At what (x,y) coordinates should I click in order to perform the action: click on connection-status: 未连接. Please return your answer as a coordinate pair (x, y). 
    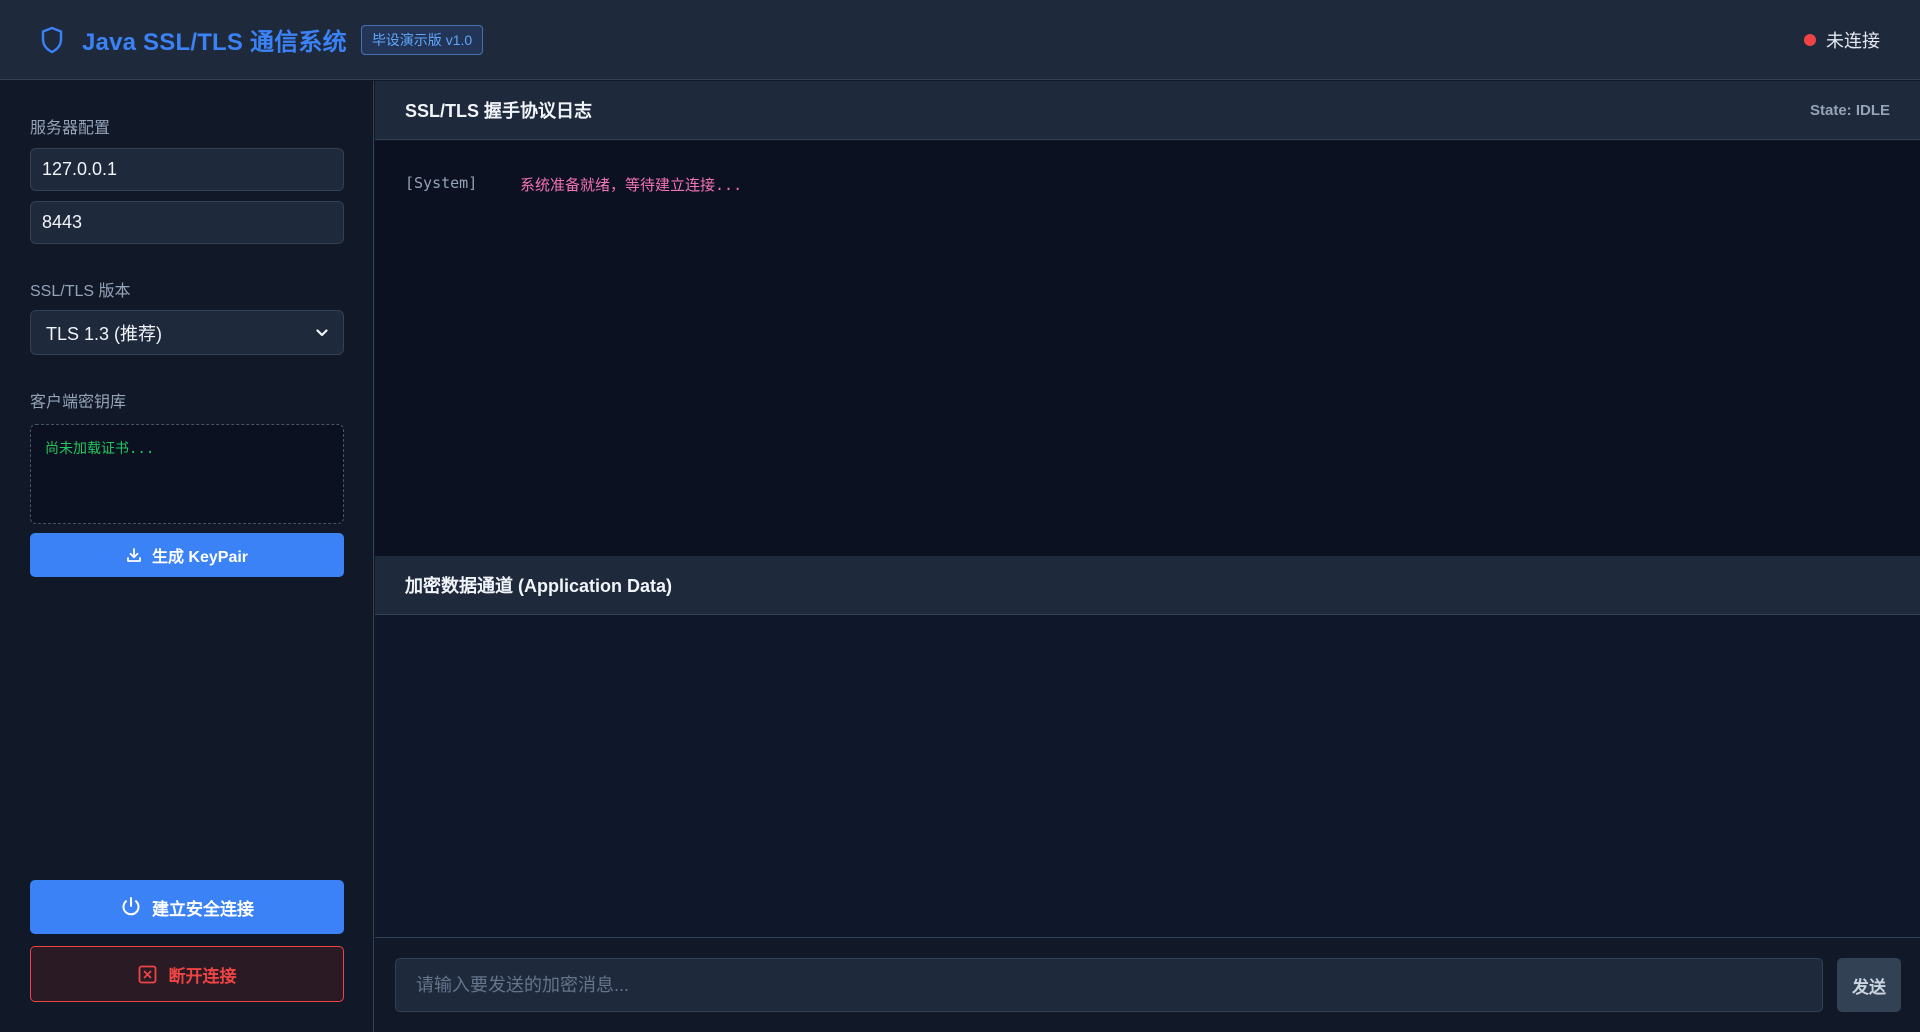
    Looking at the image, I should click on (1842, 40).